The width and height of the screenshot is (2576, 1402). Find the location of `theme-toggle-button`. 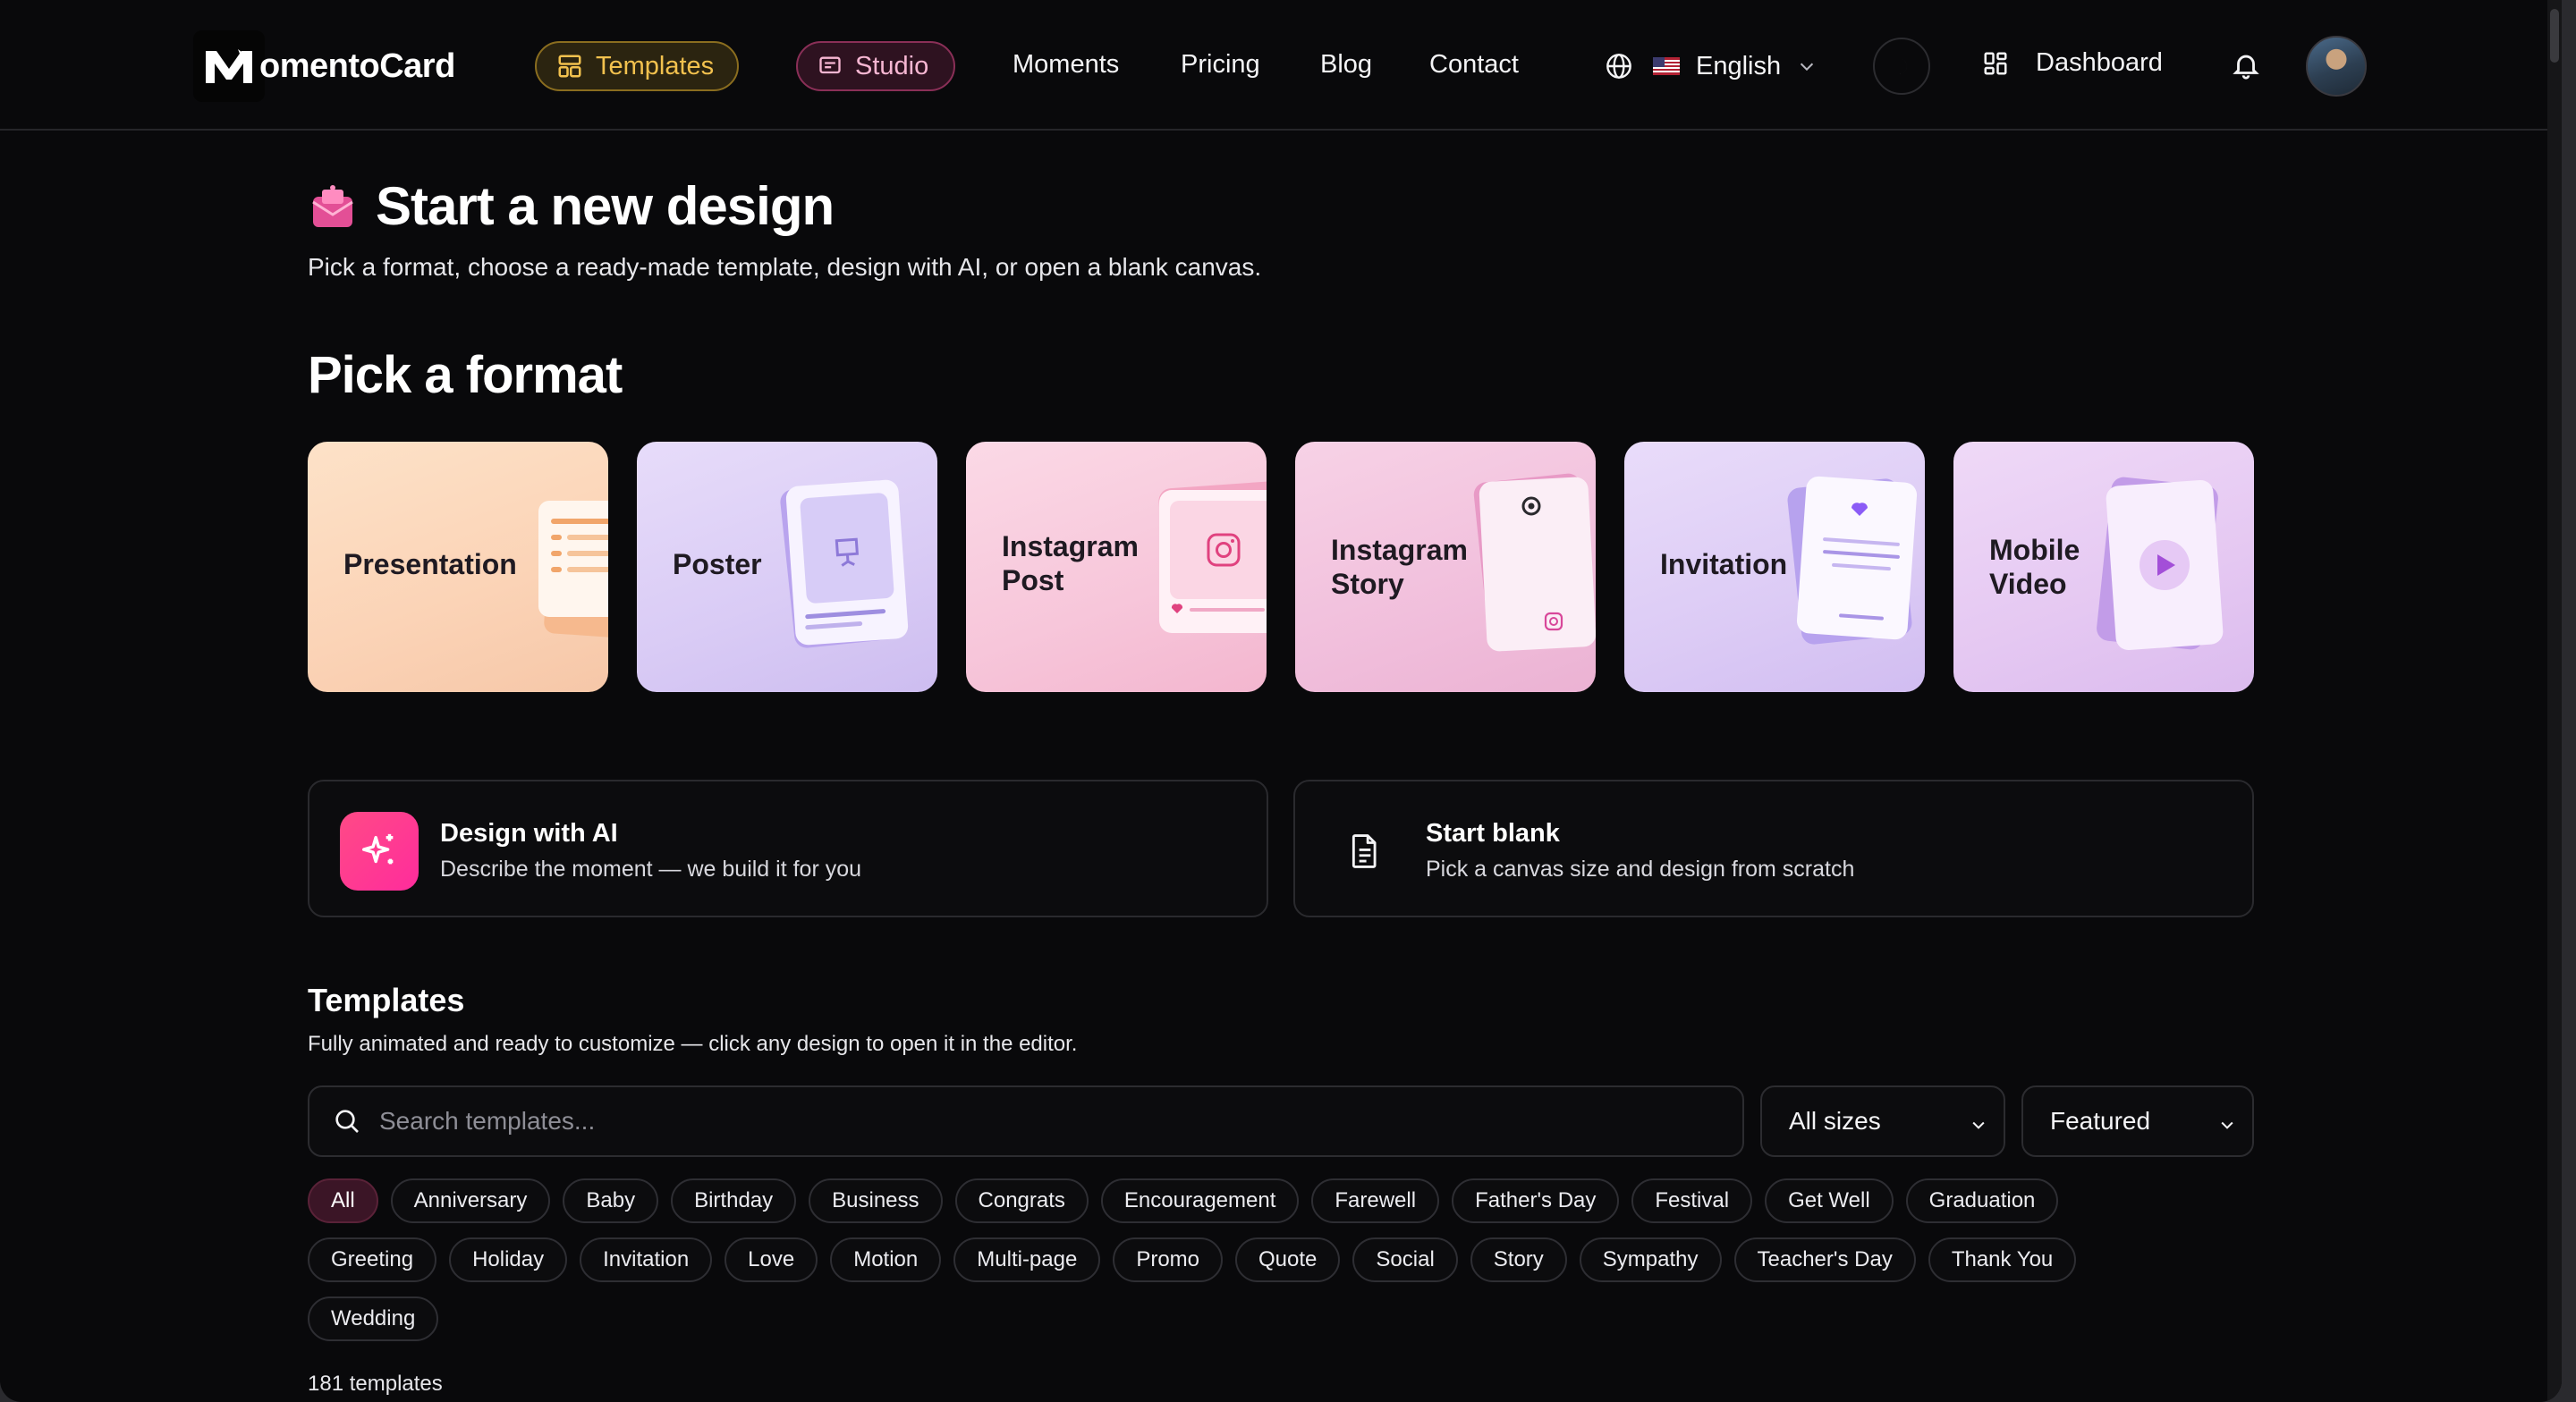

theme-toggle-button is located at coordinates (1901, 66).